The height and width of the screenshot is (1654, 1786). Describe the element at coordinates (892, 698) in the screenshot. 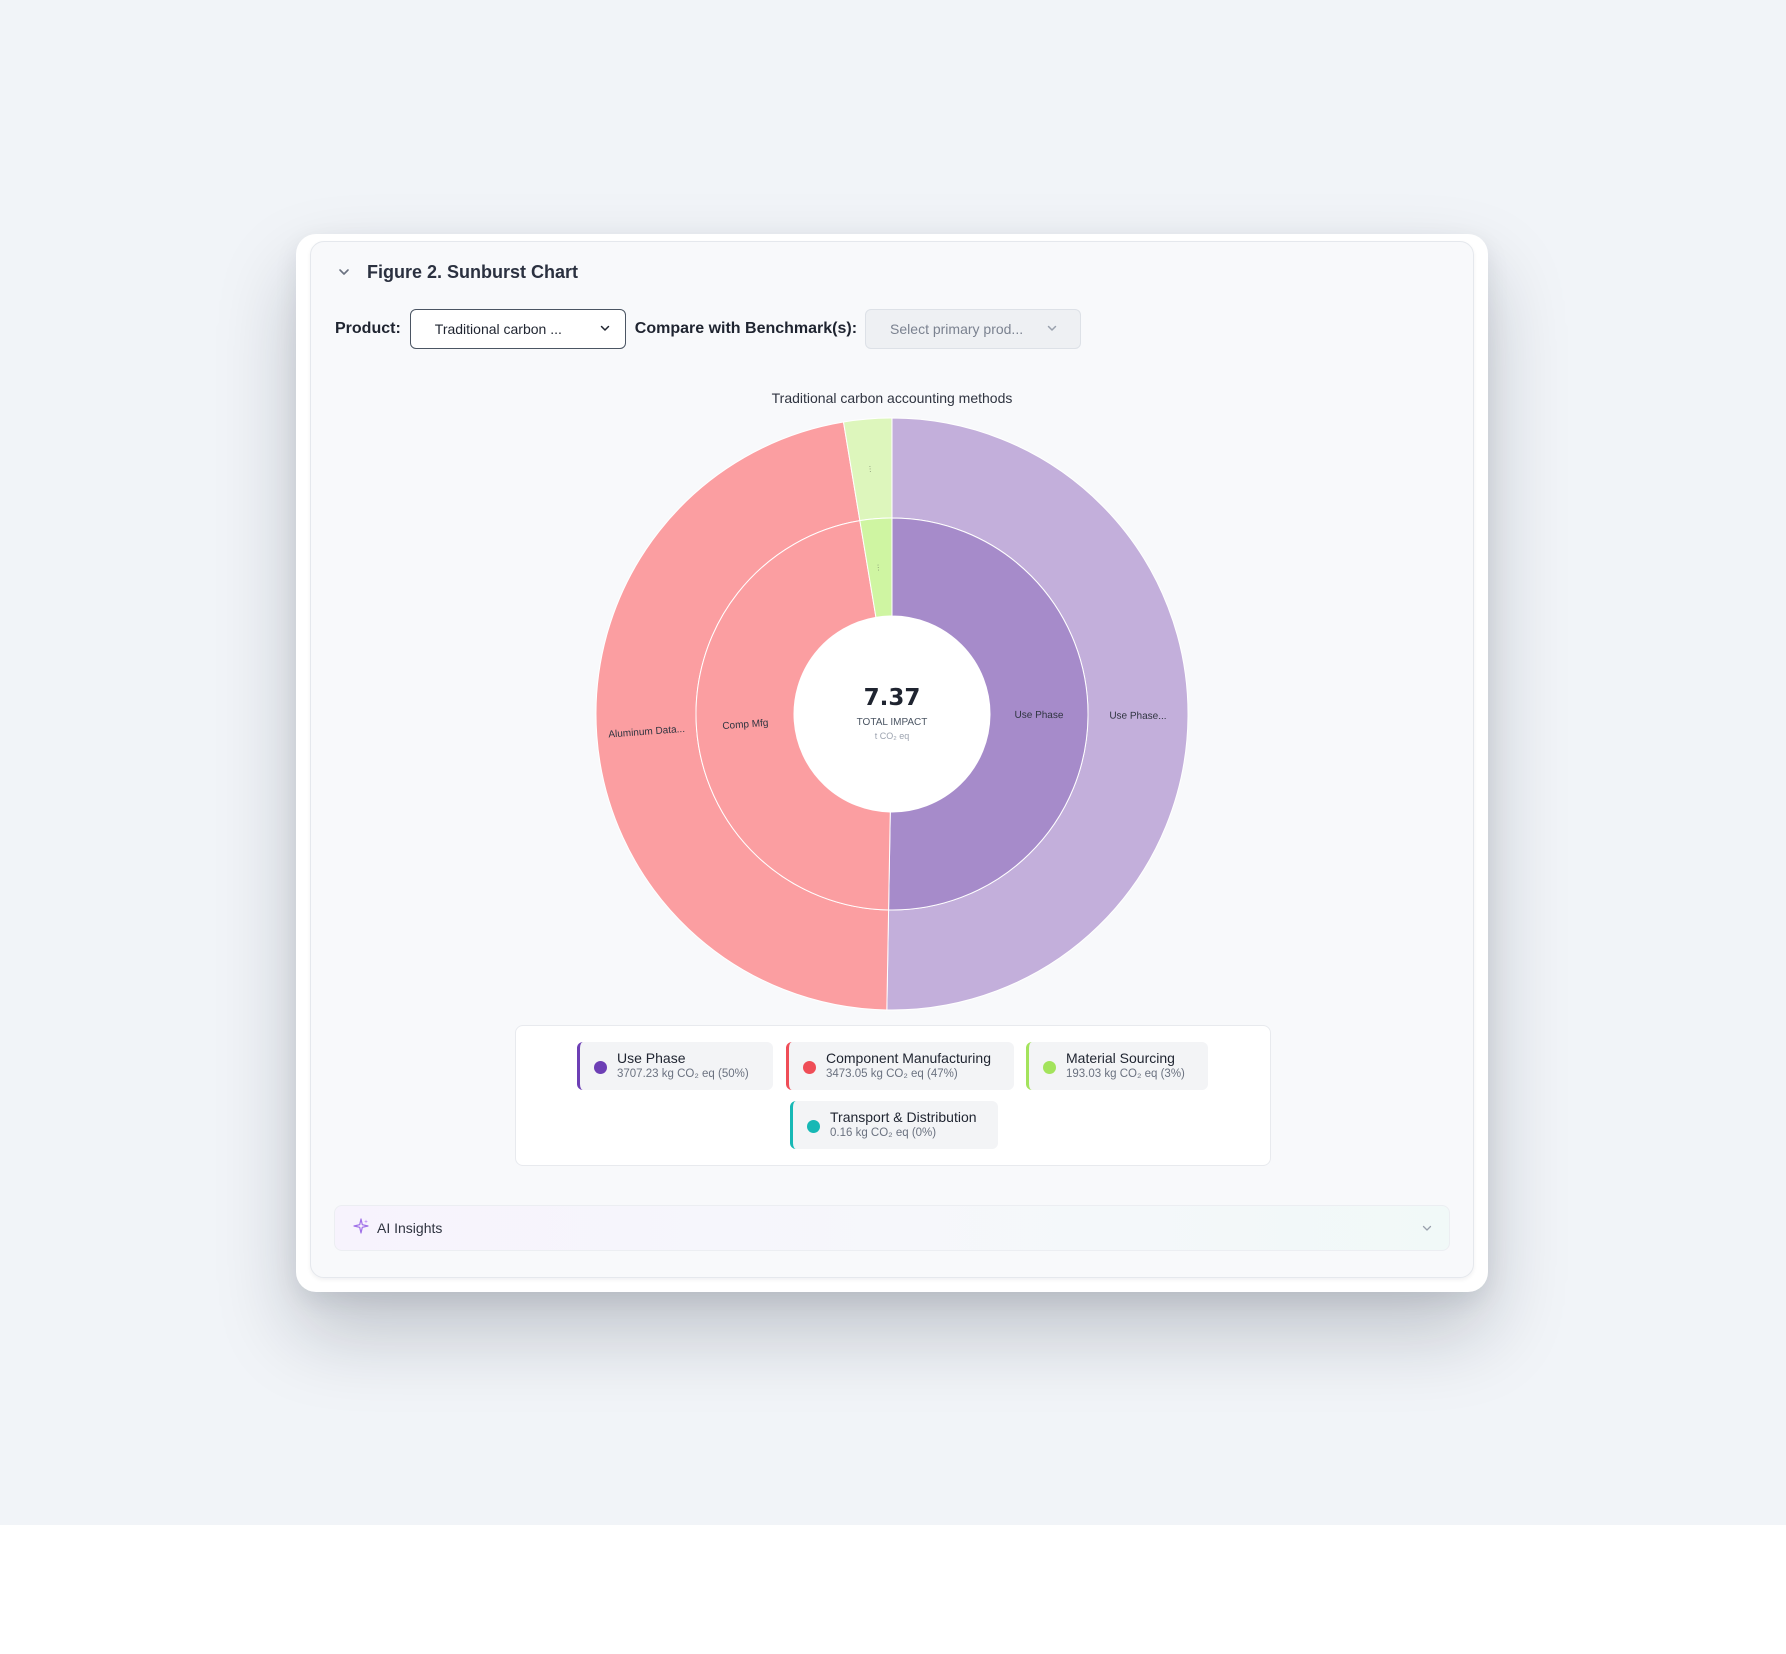

I see `center-value: 7.37` at that location.